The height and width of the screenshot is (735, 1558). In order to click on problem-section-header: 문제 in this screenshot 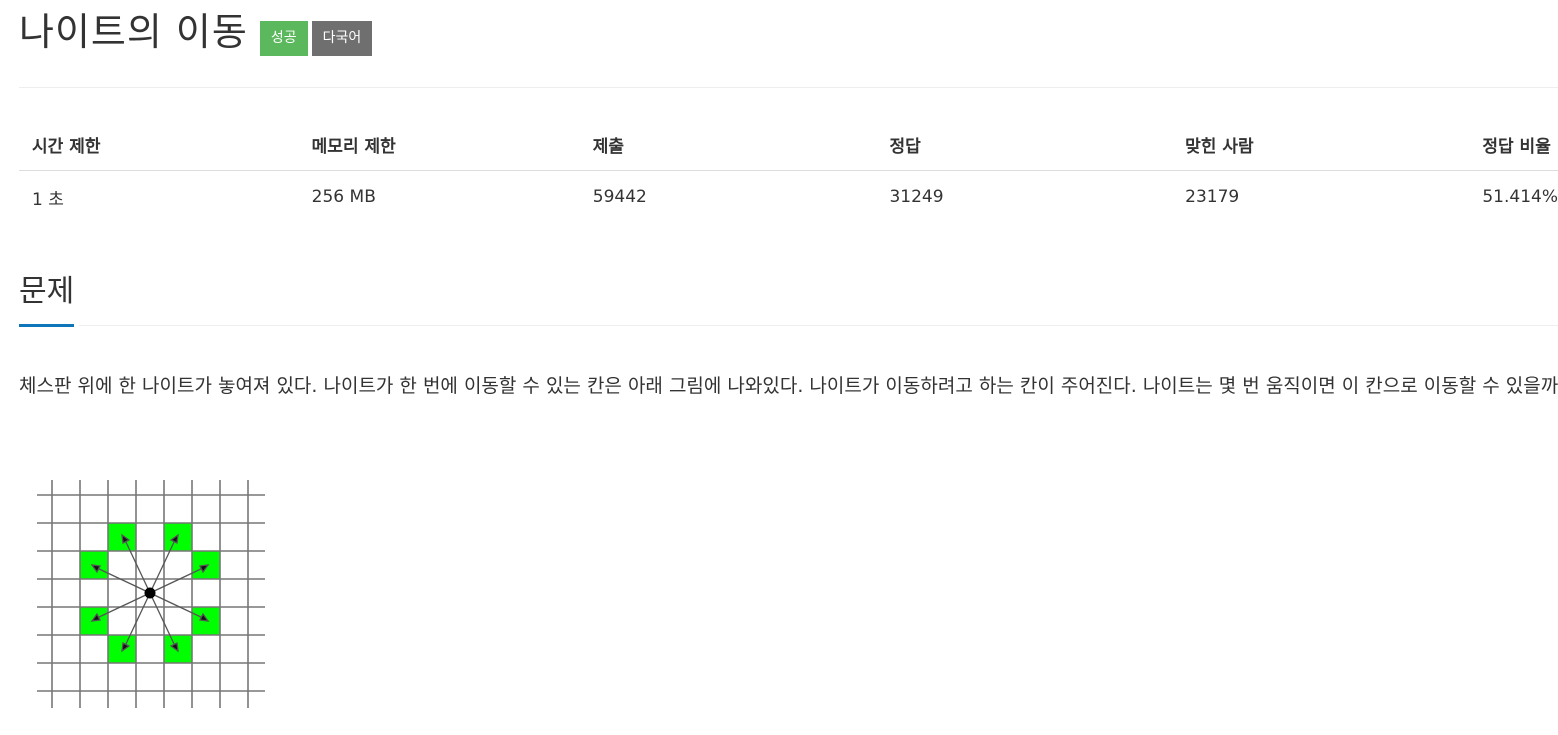, I will do `click(788, 296)`.